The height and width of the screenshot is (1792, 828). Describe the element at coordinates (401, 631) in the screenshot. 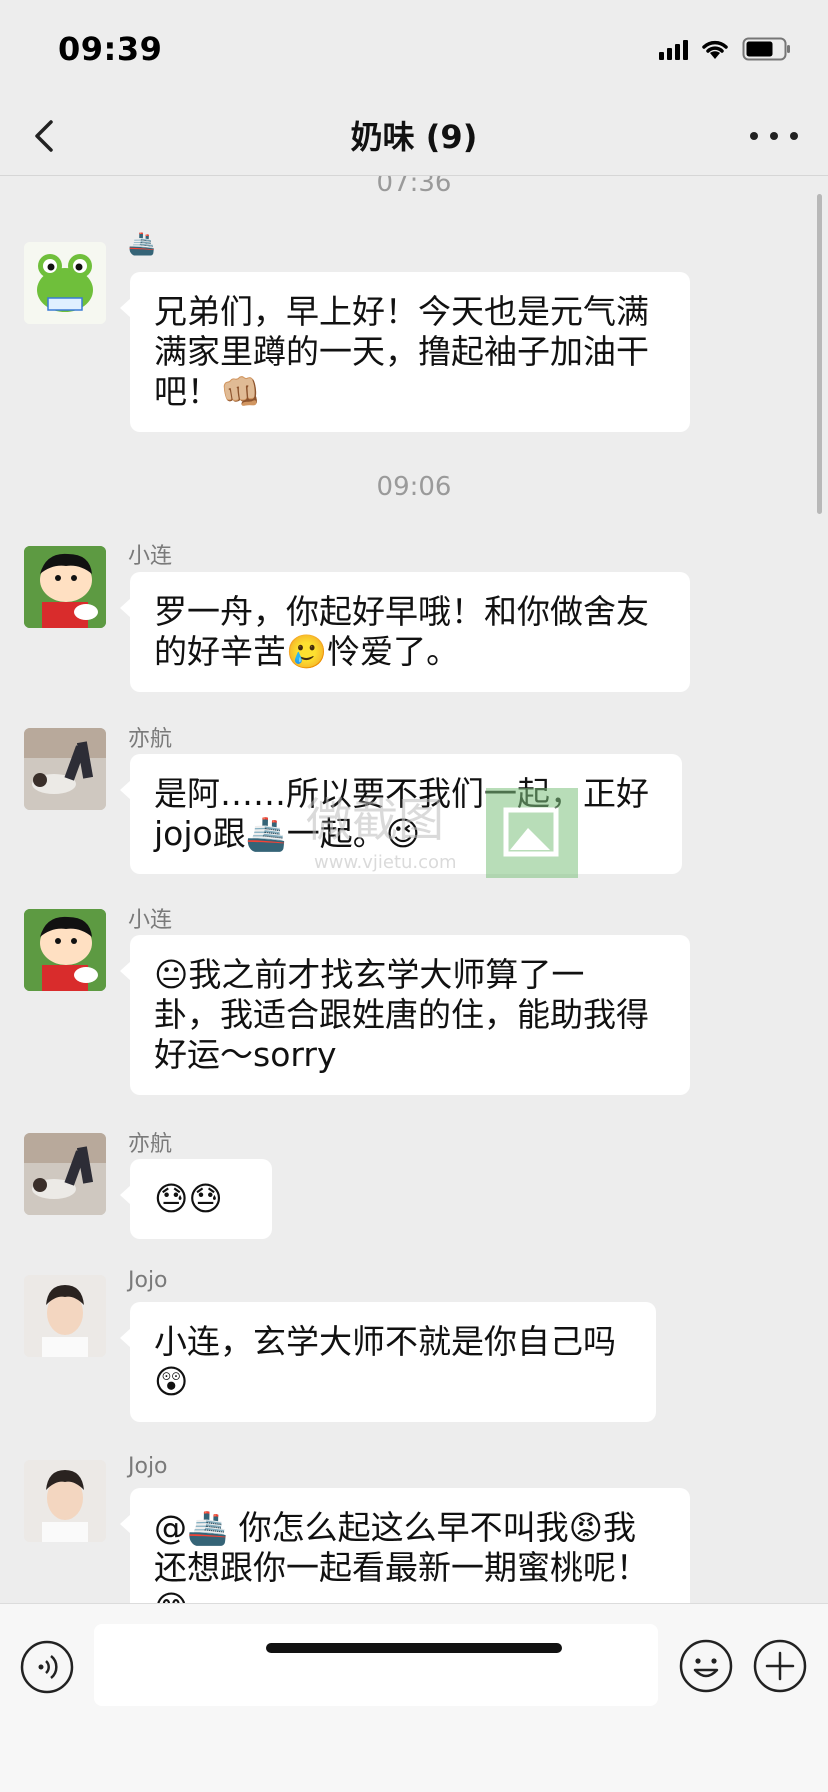

I see `message-text: 罗一舟，你起好早哦！和你做舍友 的好辛苦🥲怜爱了。` at that location.